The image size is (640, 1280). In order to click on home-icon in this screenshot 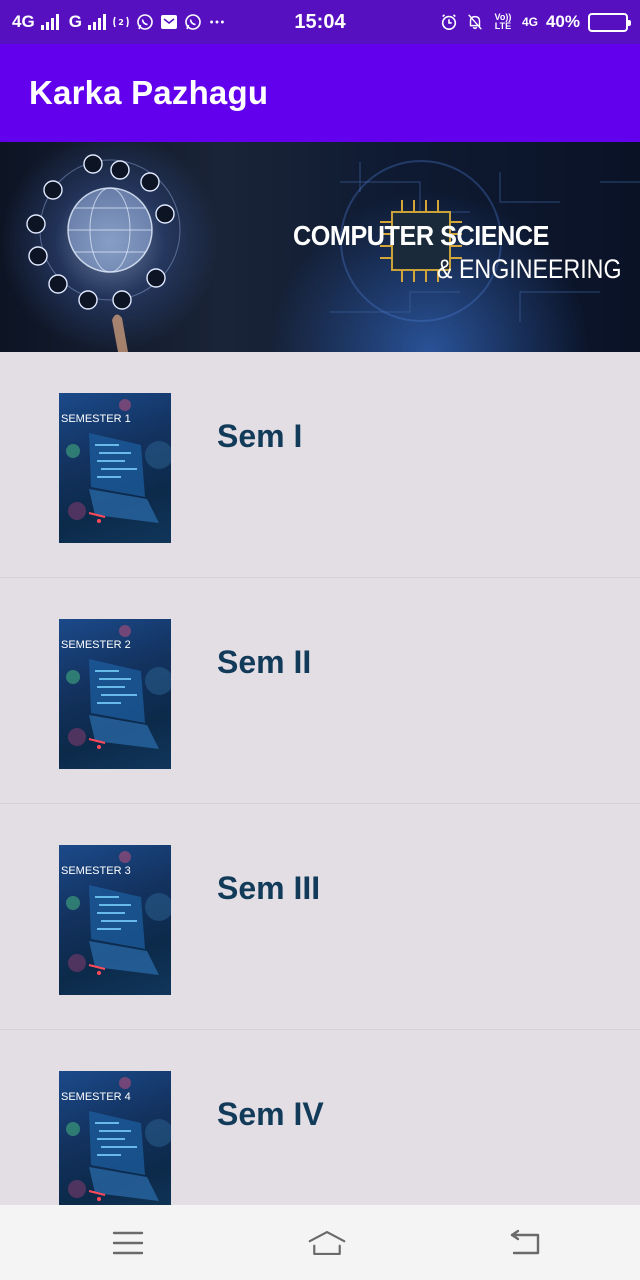, I will do `click(327, 1243)`.